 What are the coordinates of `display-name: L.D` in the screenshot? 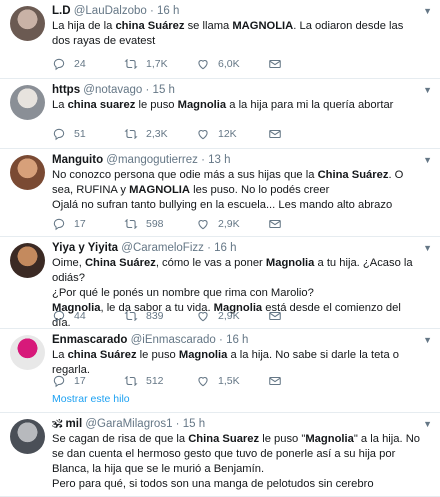 It's located at (61, 11).